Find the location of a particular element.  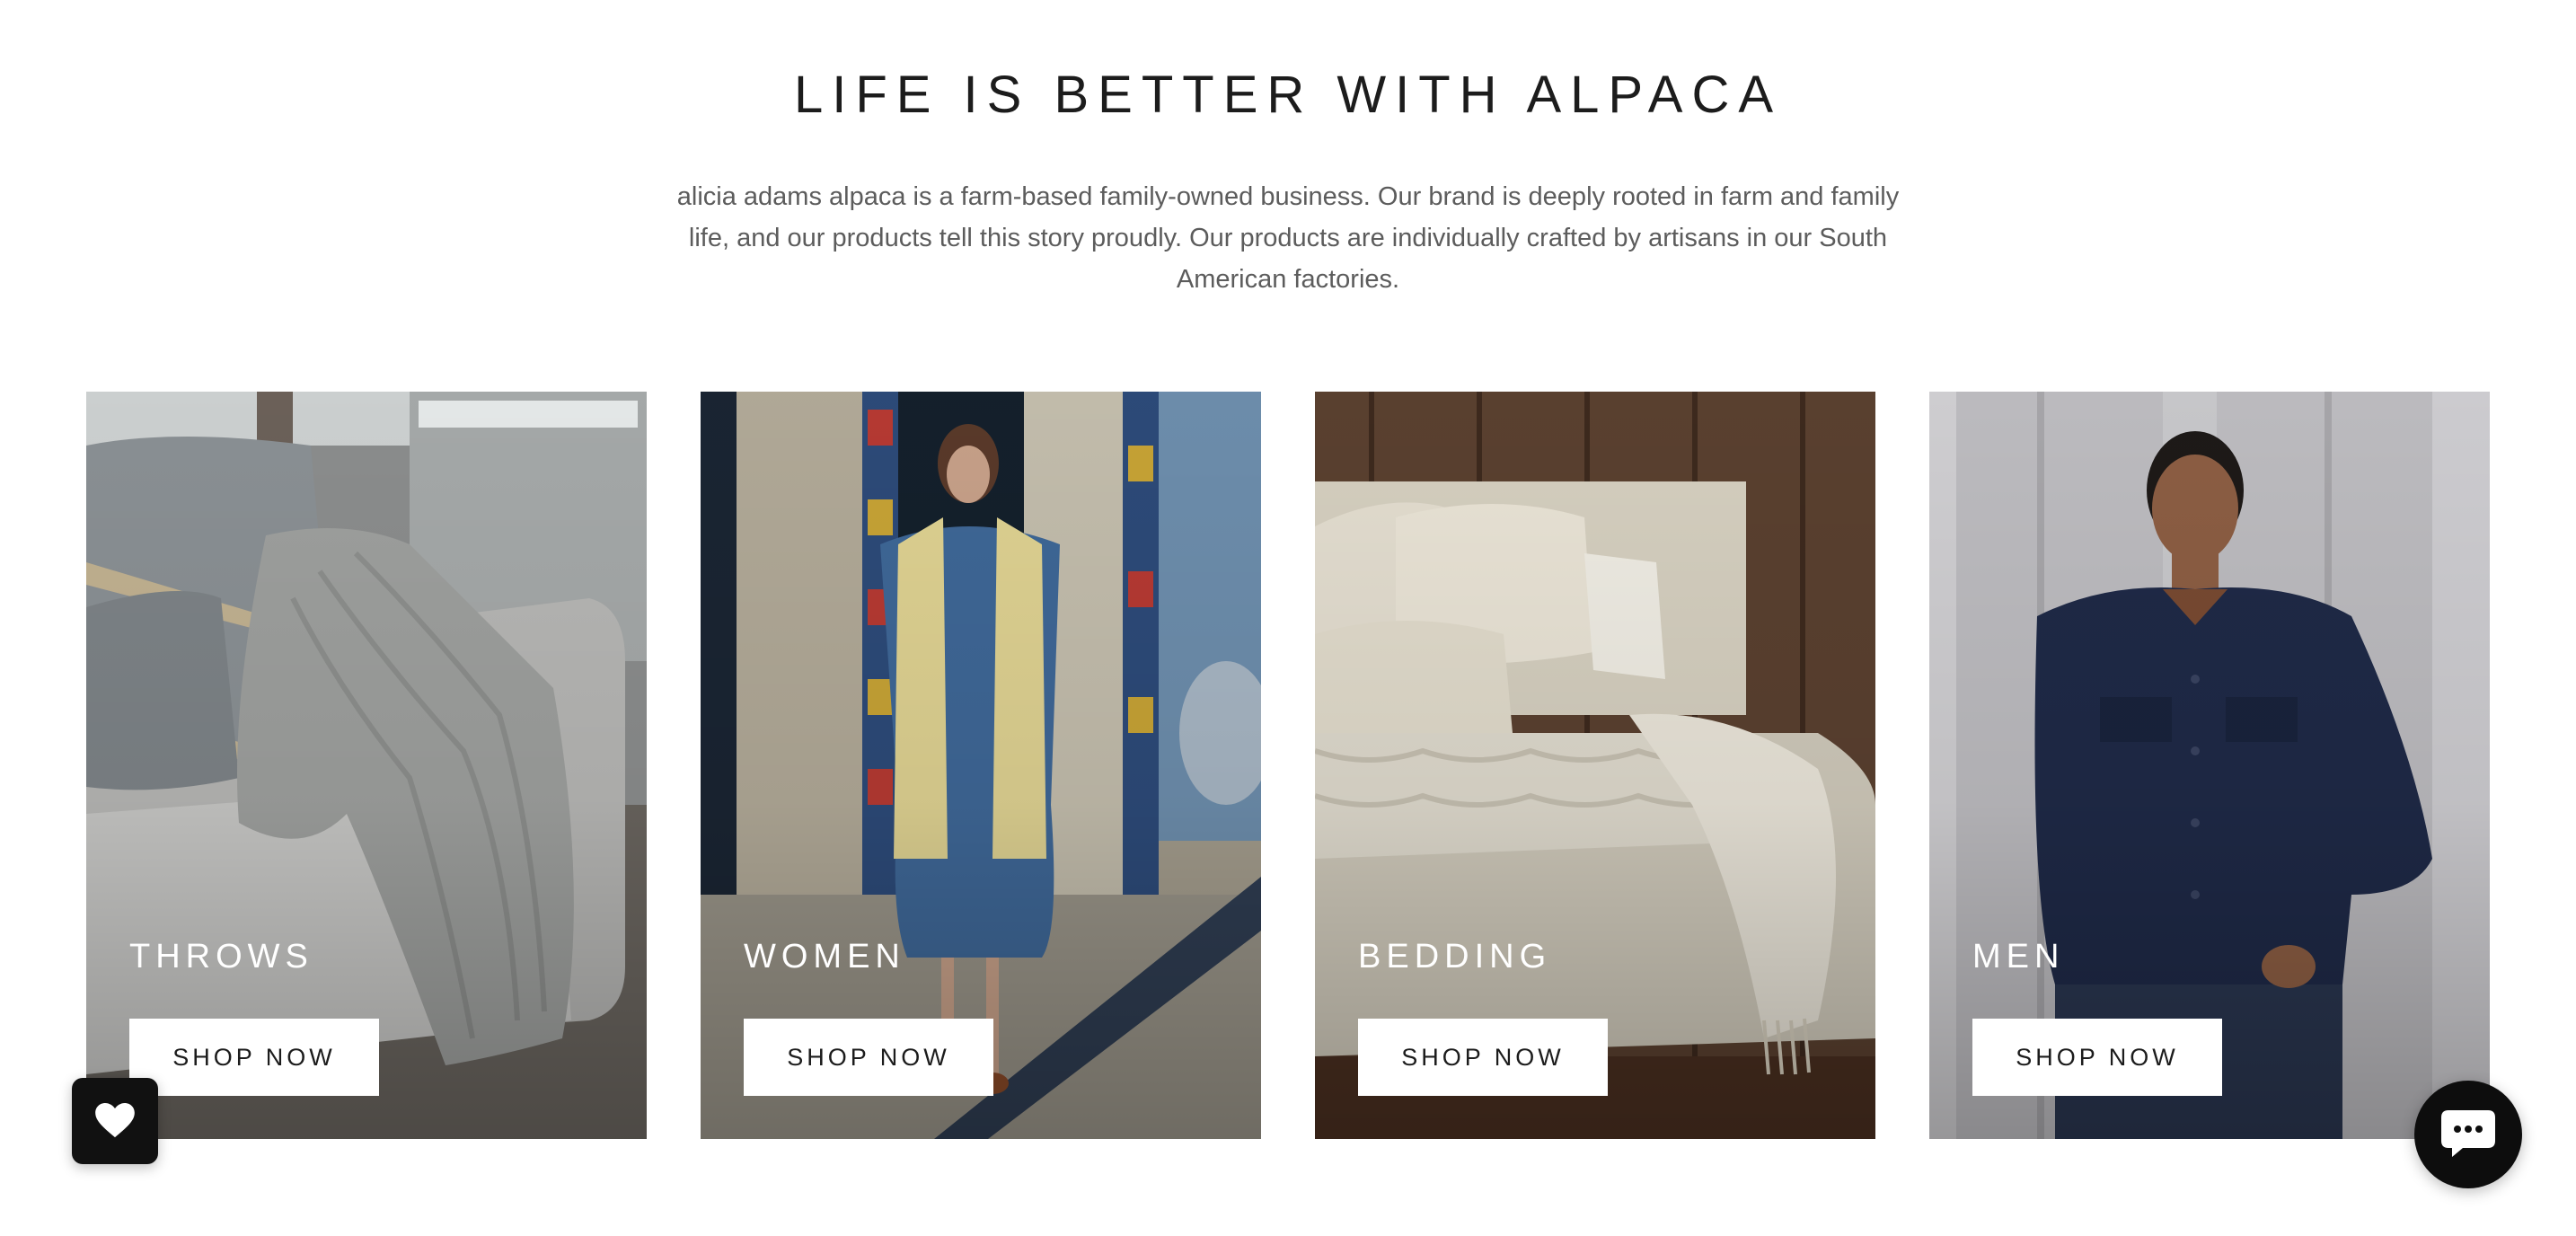

category-card-men: MEN SHOP NOW is located at coordinates (2209, 766).